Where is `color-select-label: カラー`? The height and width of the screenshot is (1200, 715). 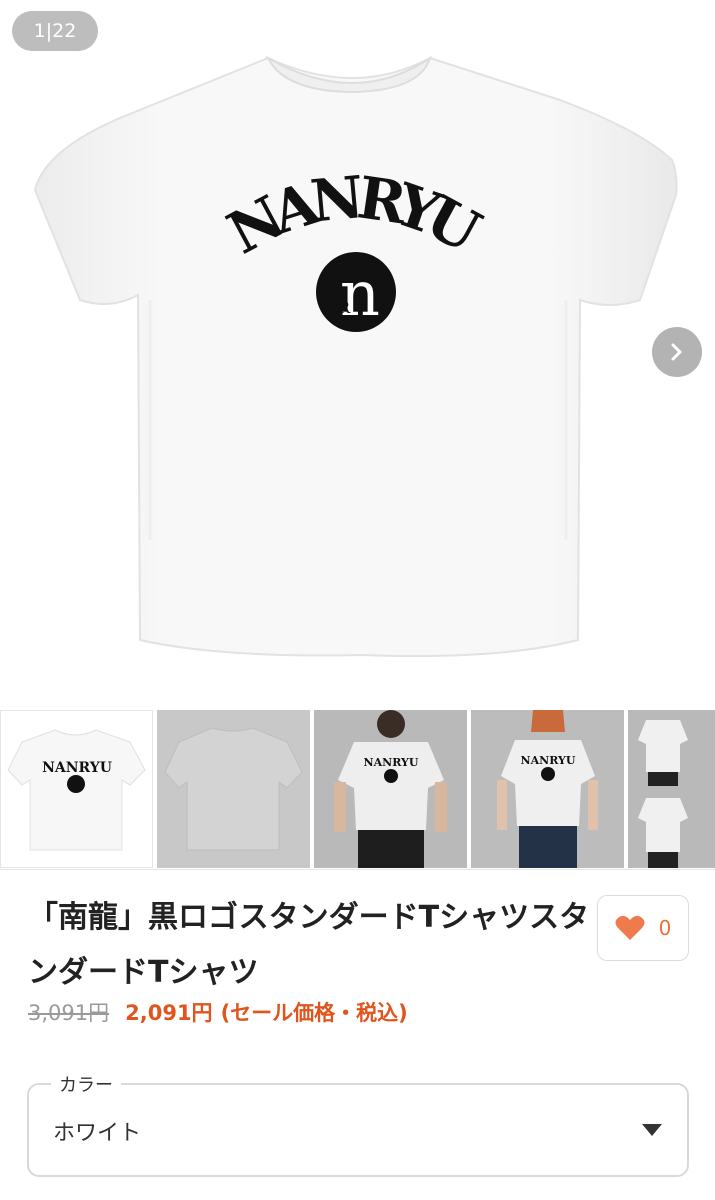 color-select-label: カラー is located at coordinates (86, 1084).